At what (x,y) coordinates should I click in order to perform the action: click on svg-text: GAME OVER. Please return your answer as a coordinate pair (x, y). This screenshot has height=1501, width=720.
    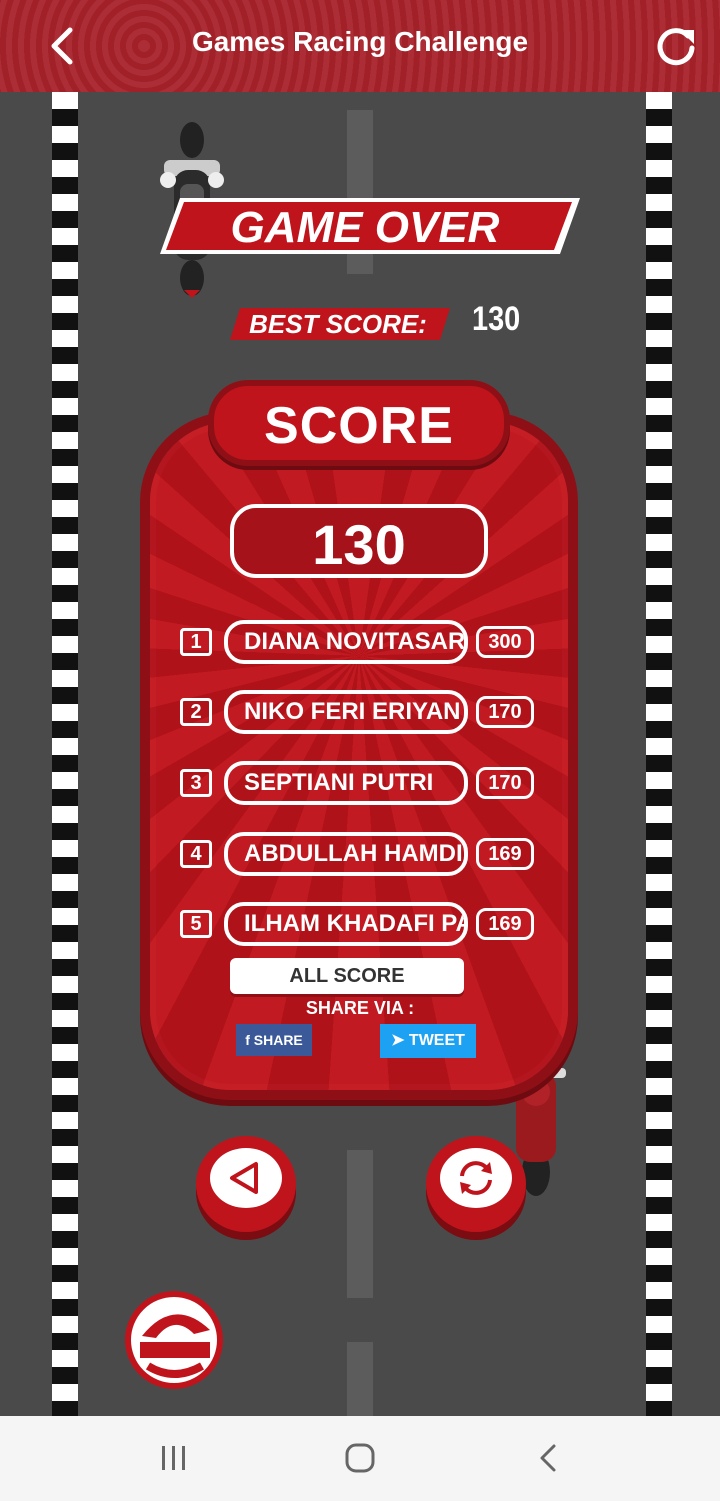
    Looking at the image, I should click on (365, 227).